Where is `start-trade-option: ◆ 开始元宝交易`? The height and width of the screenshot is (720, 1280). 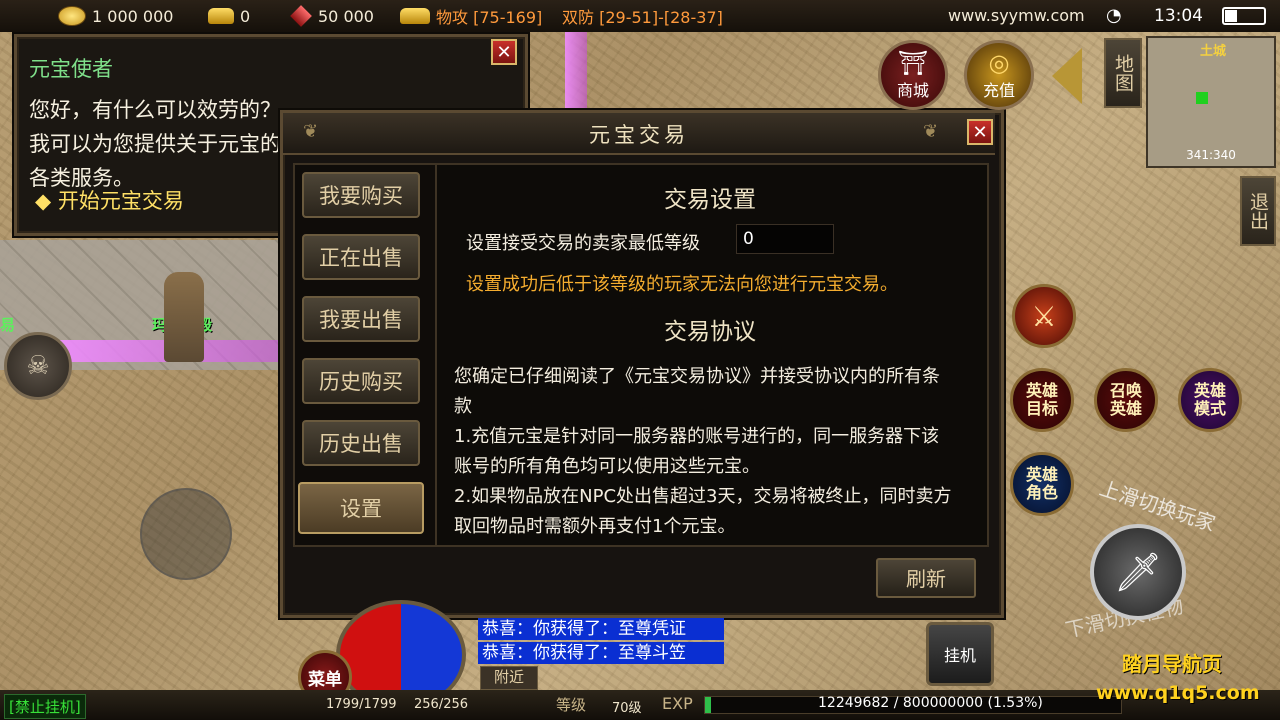 start-trade-option: ◆ 开始元宝交易 is located at coordinates (109, 200).